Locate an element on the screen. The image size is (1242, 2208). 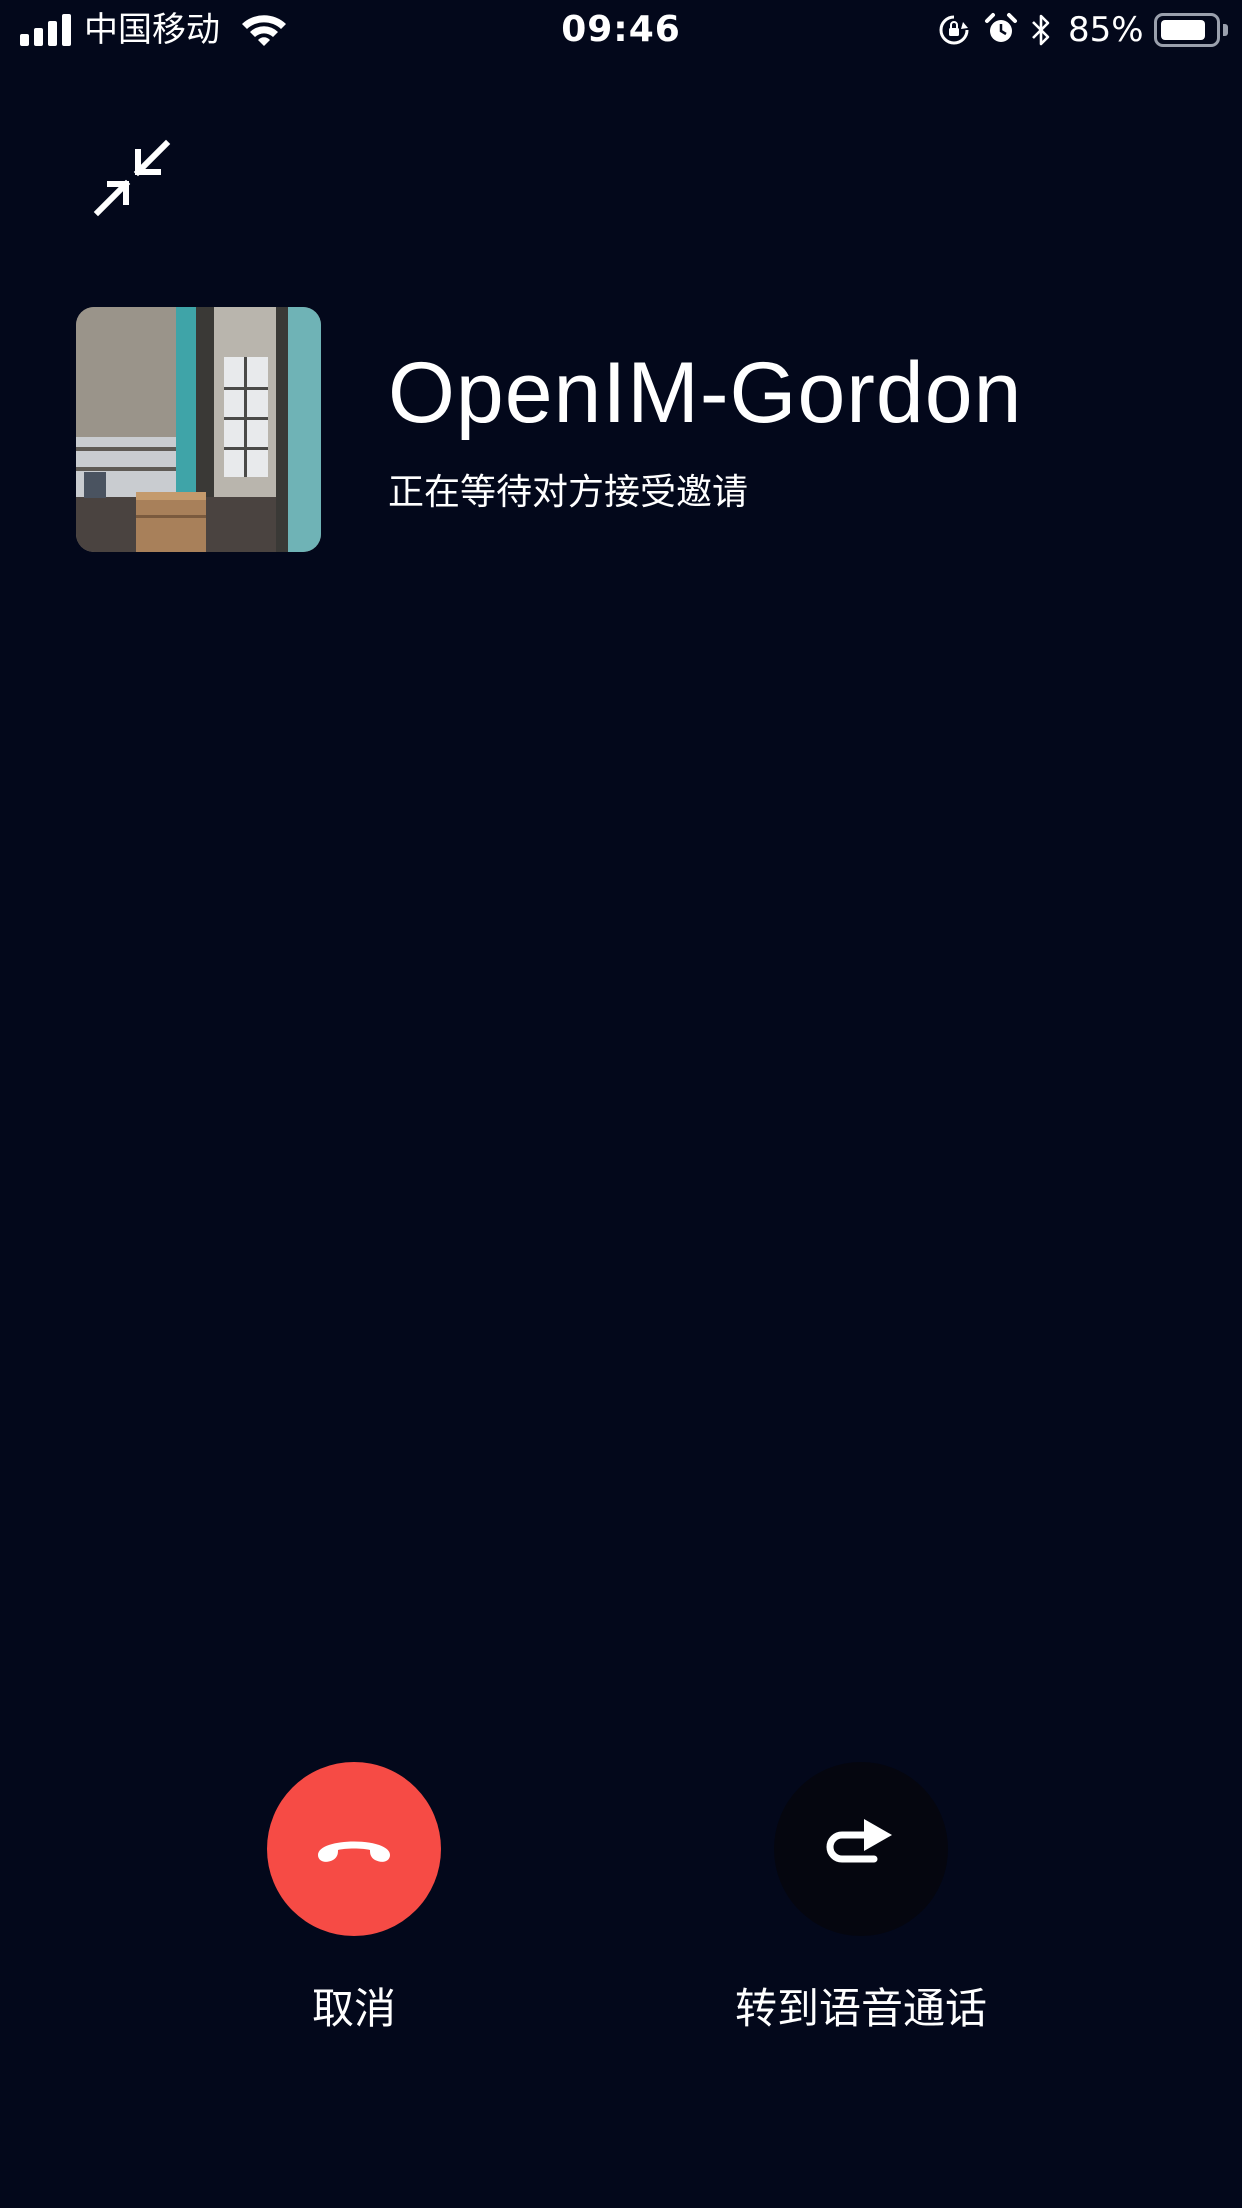
caller-avatar is located at coordinates (198, 429).